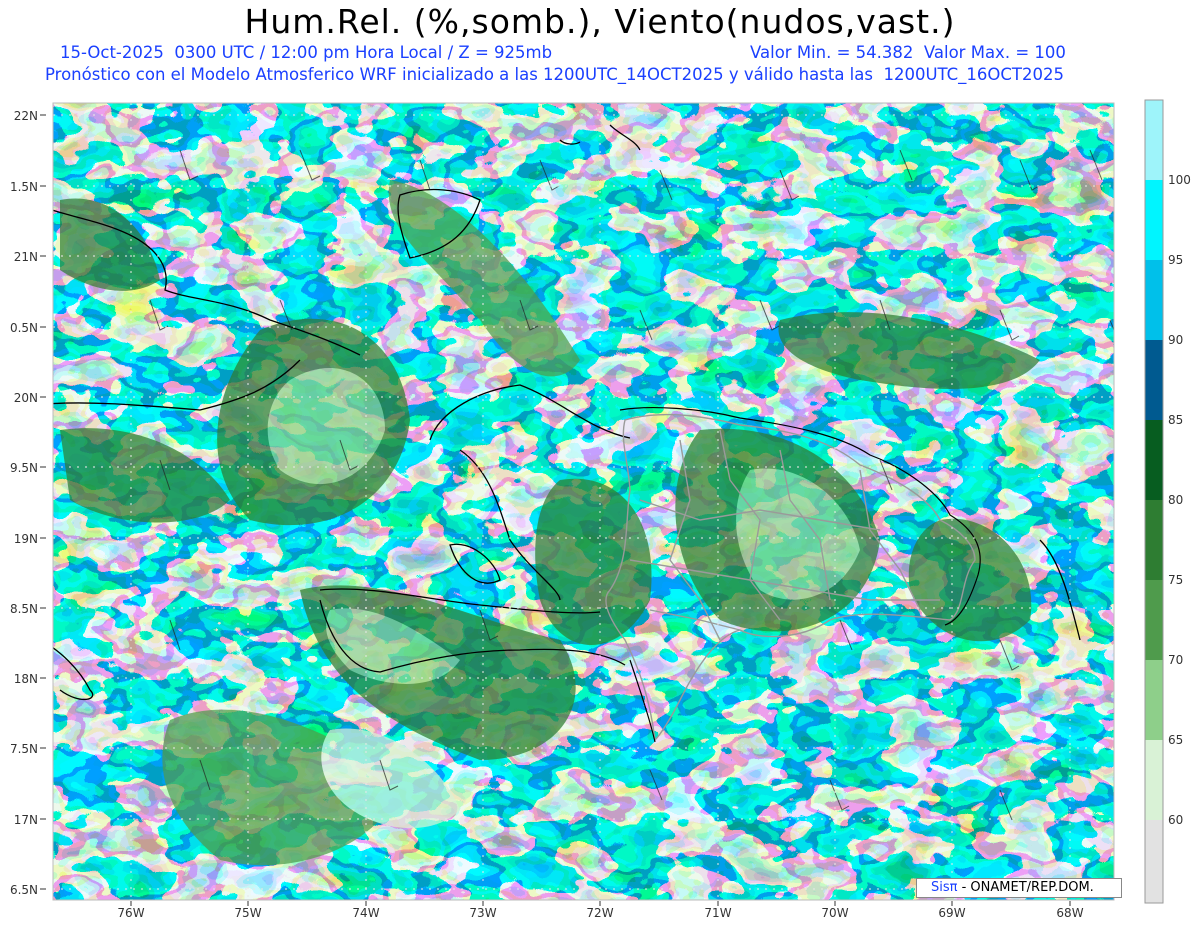 This screenshot has width=1200, height=927. Describe the element at coordinates (944, 887) in the screenshot. I see `sispi-logo-text: Sisπ` at that location.